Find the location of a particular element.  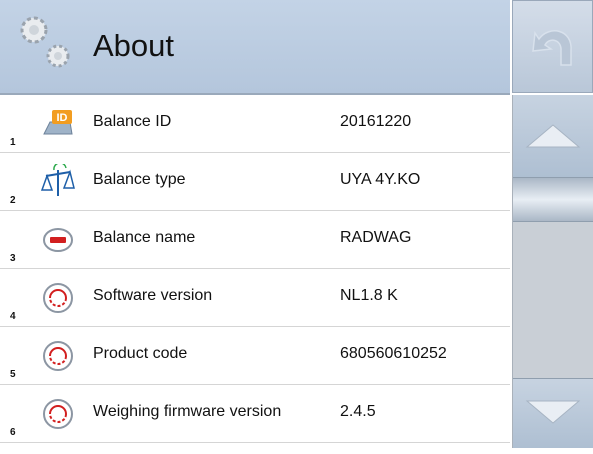

list-item-product-code: 5 Product code 680560610252 is located at coordinates (255, 356).